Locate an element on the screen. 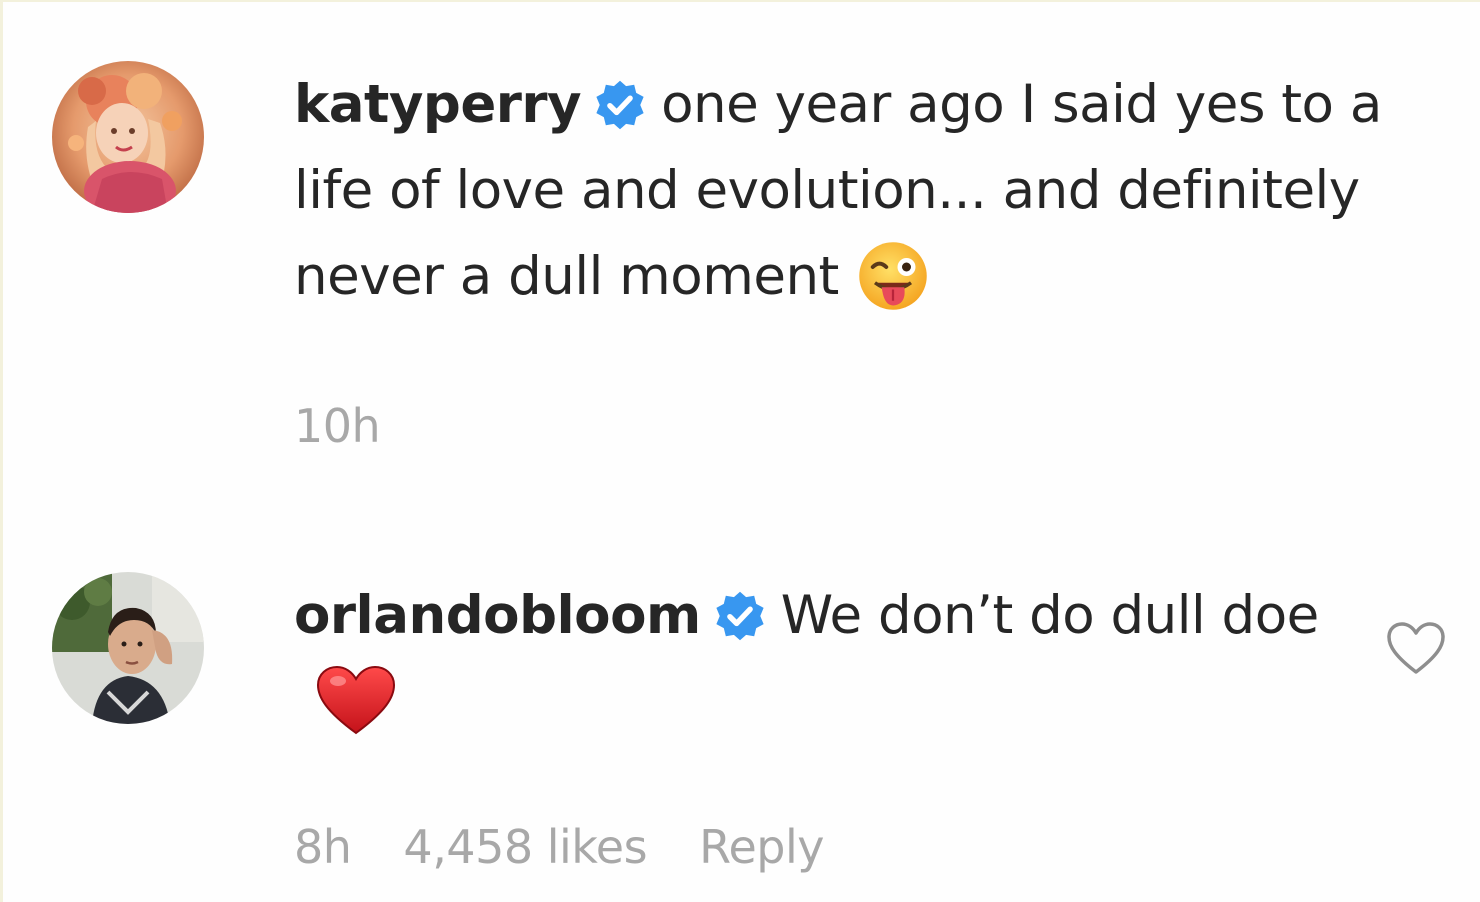 The image size is (1480, 902). winking-face-with-tongue-emoji is located at coordinates (893, 276).